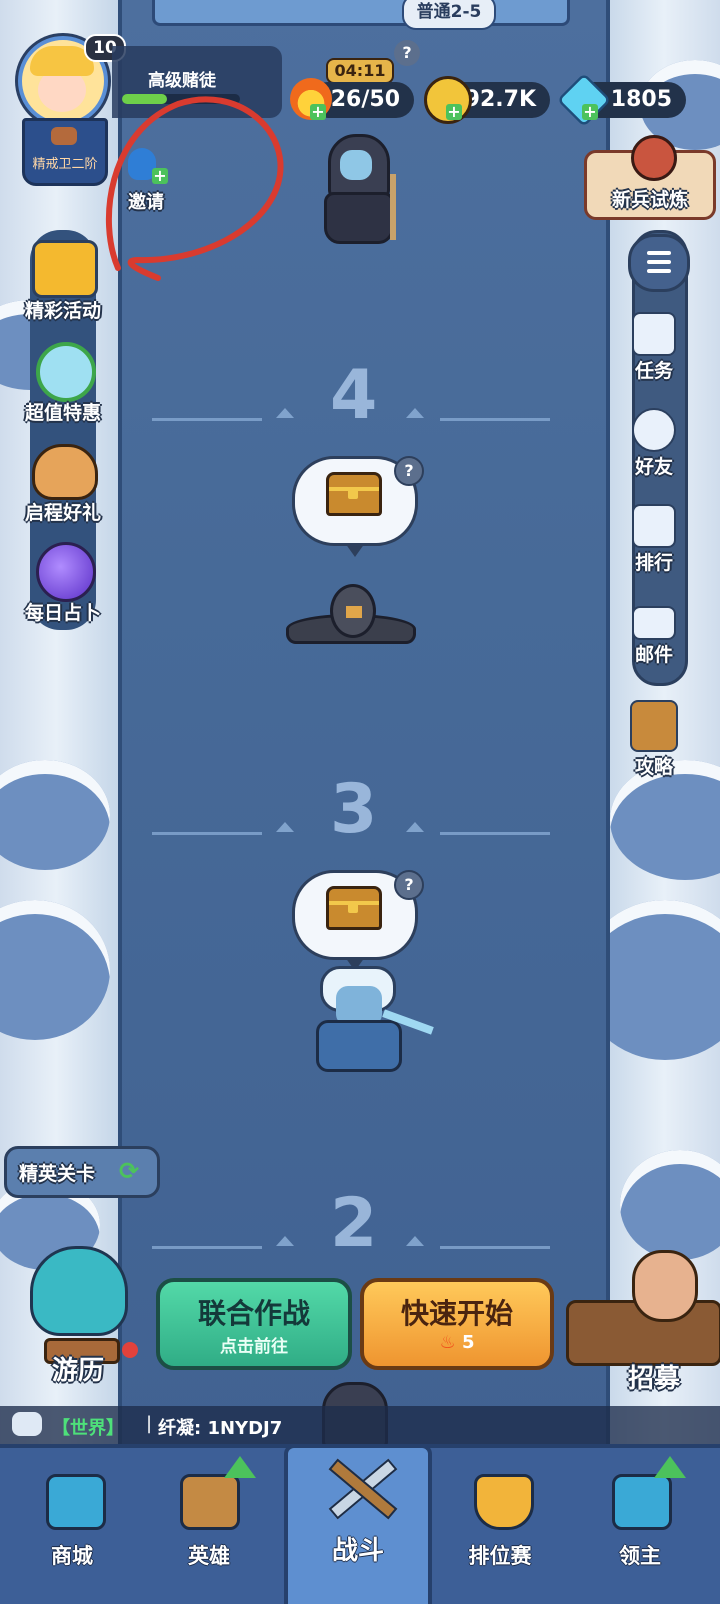 The height and width of the screenshot is (1604, 720). Describe the element at coordinates (65, 472) in the screenshot. I see `bird-icon` at that location.